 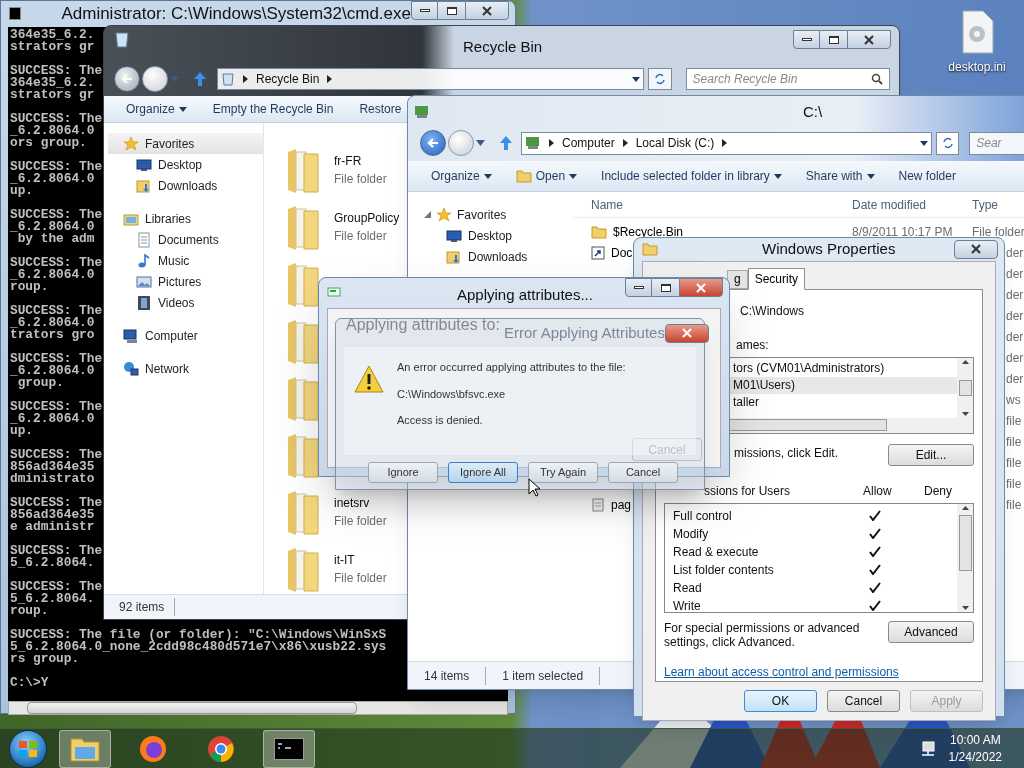 I want to click on advanced-button: Advanced, so click(x=931, y=631).